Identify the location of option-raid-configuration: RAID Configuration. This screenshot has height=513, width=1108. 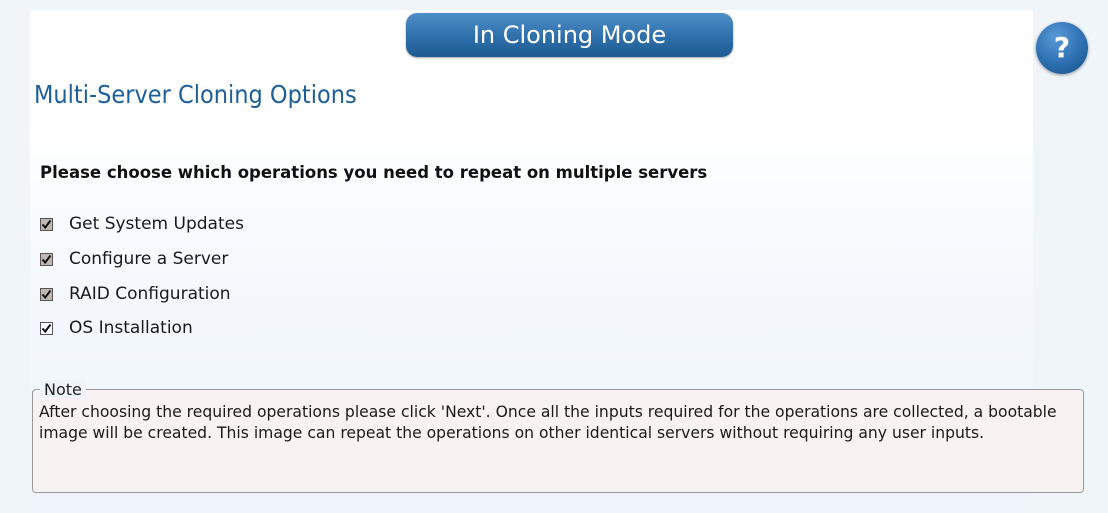
(135, 294).